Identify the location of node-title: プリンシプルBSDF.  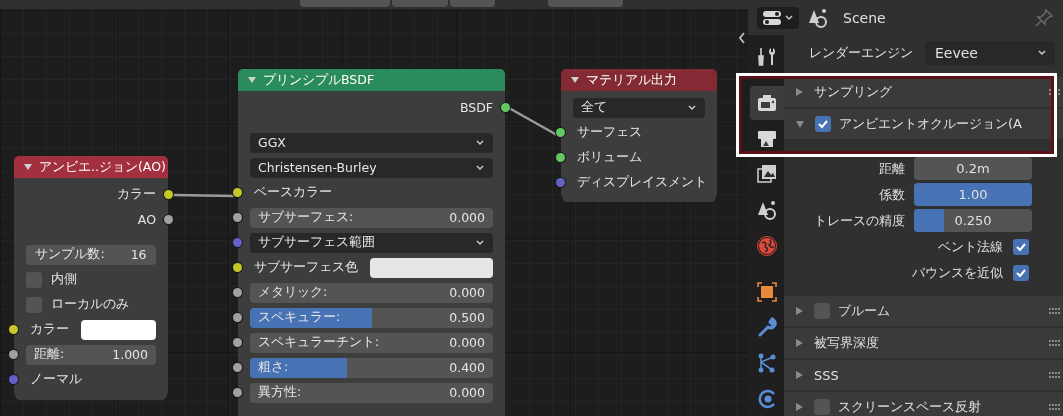
(319, 80).